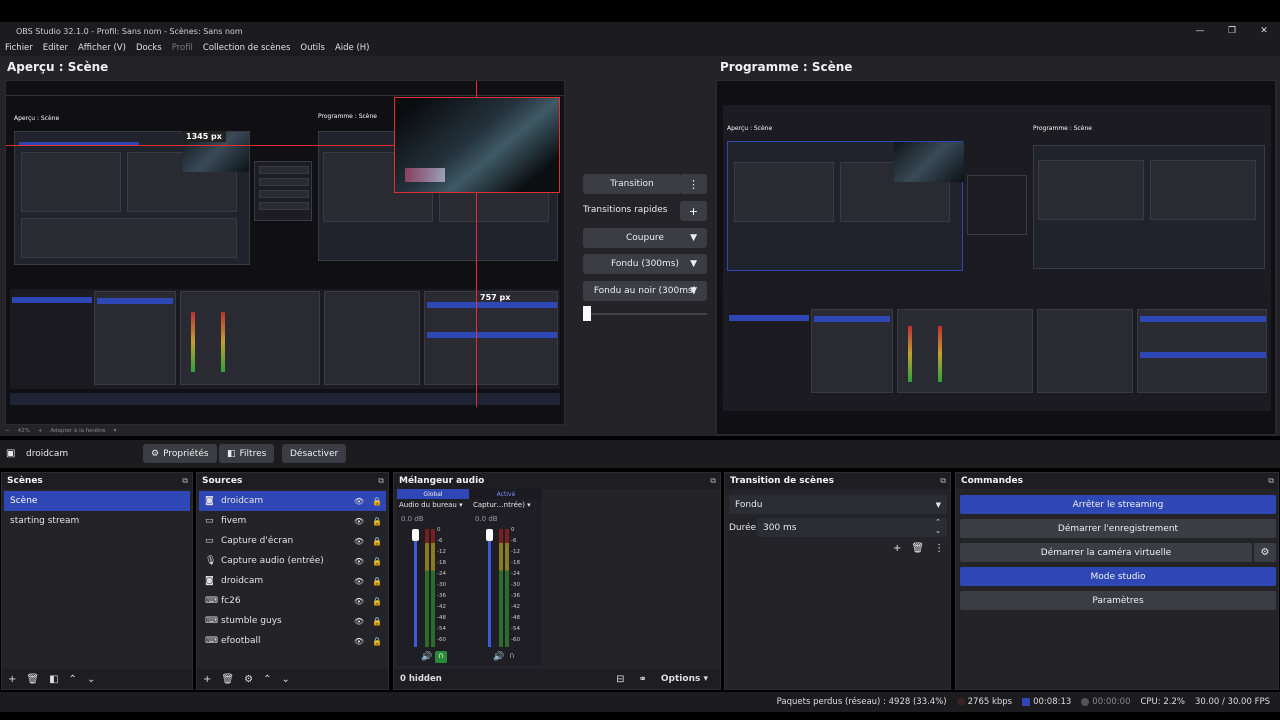 Image resolution: width=1280 pixels, height=720 pixels. I want to click on transition-button: Transition, so click(632, 184).